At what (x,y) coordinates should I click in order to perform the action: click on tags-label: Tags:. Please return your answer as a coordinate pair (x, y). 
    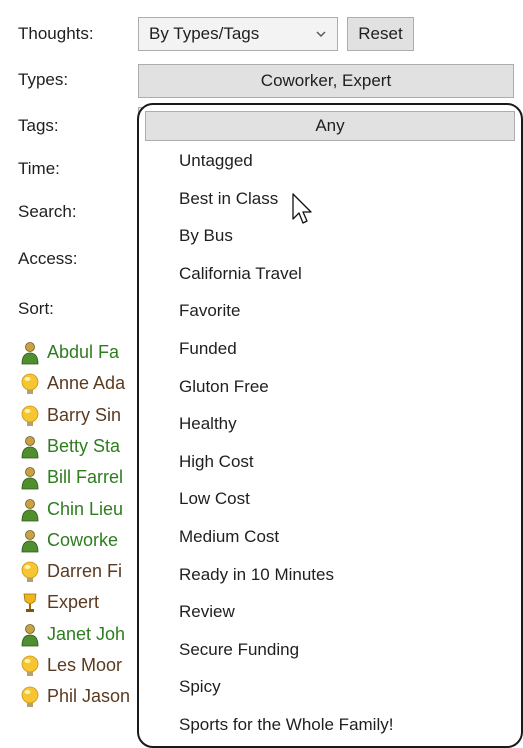
    Looking at the image, I should click on (38, 125).